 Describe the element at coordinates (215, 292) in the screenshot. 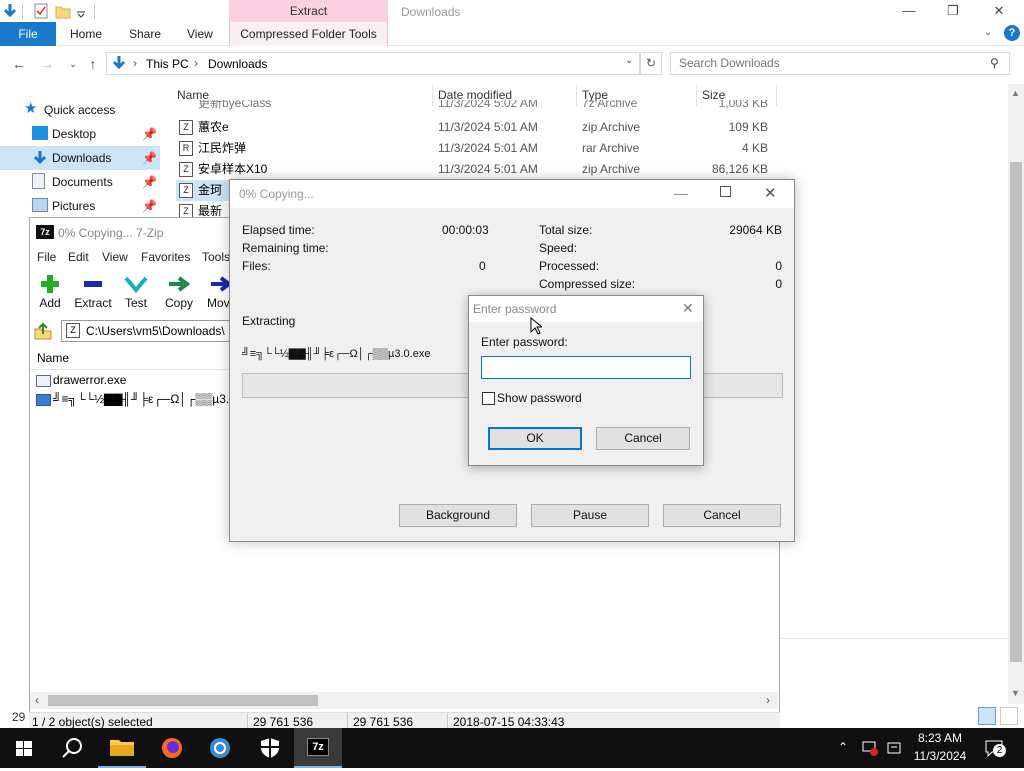

I see `toolbar-move-button: Mov` at that location.